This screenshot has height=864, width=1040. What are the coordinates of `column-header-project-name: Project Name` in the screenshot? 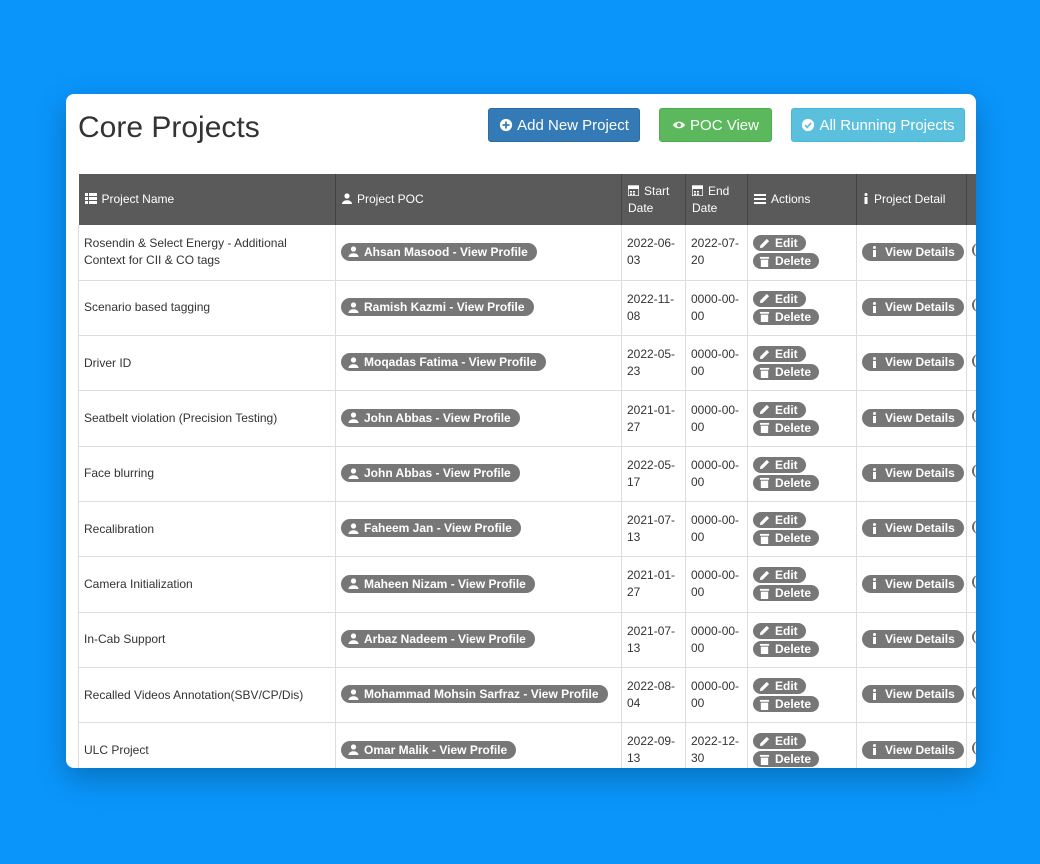 It's located at (207, 199).